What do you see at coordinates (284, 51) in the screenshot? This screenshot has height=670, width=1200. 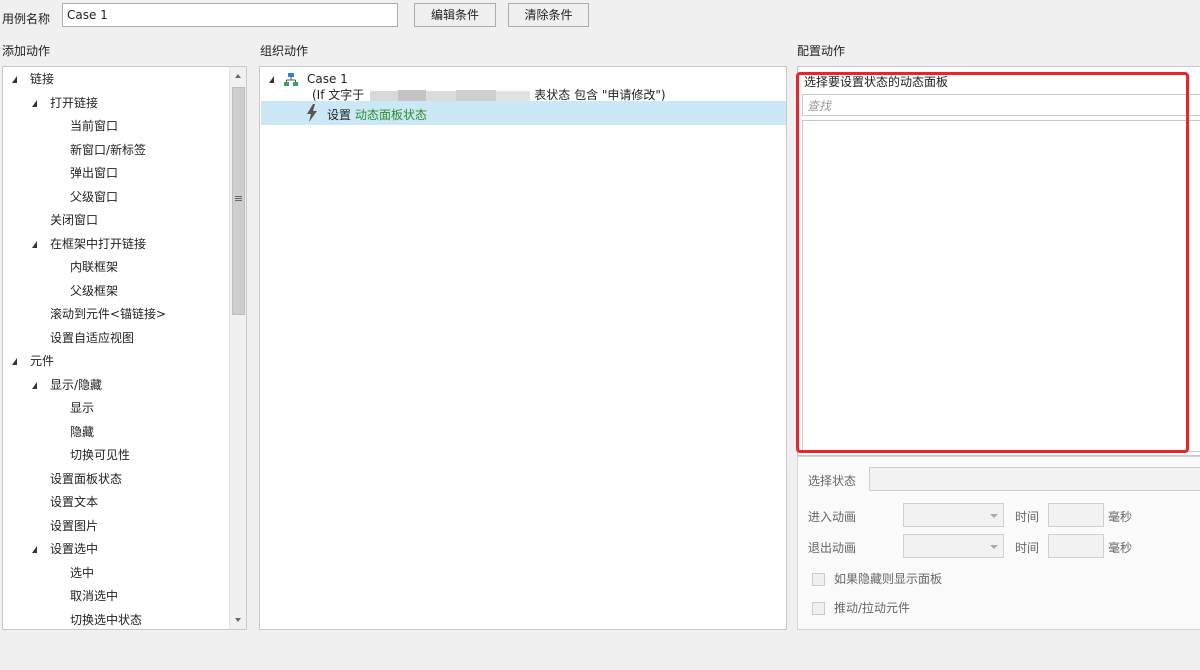 I see `organize-action-title: 组织动作` at bounding box center [284, 51].